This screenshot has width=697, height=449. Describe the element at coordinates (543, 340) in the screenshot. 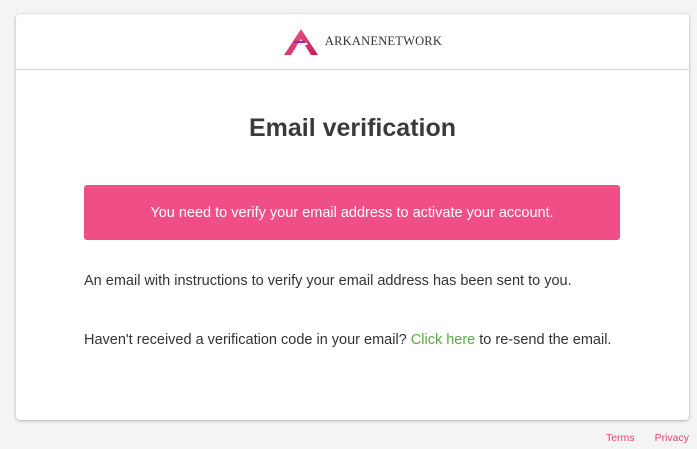

I see `resend-suffix: to re-send the email.` at that location.